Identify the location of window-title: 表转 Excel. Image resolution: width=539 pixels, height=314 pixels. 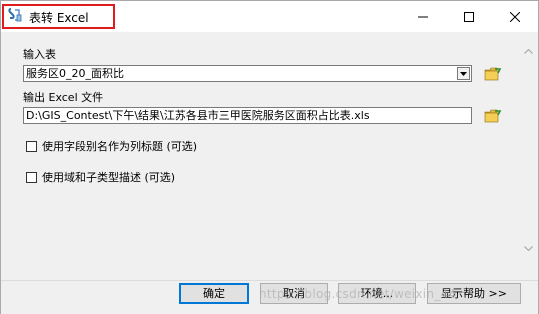
(59, 18).